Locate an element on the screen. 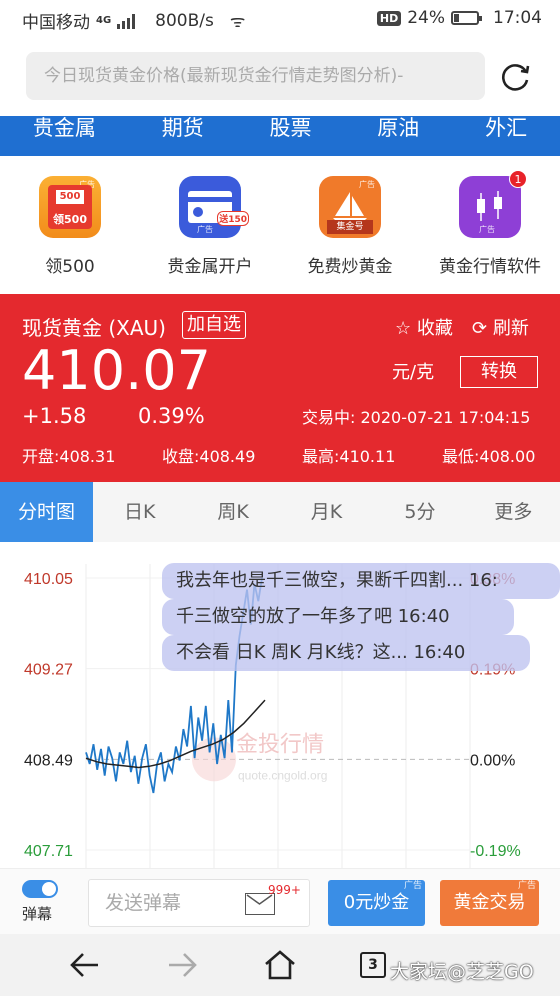  y-tick-label-right: 0.00% is located at coordinates (492, 760).